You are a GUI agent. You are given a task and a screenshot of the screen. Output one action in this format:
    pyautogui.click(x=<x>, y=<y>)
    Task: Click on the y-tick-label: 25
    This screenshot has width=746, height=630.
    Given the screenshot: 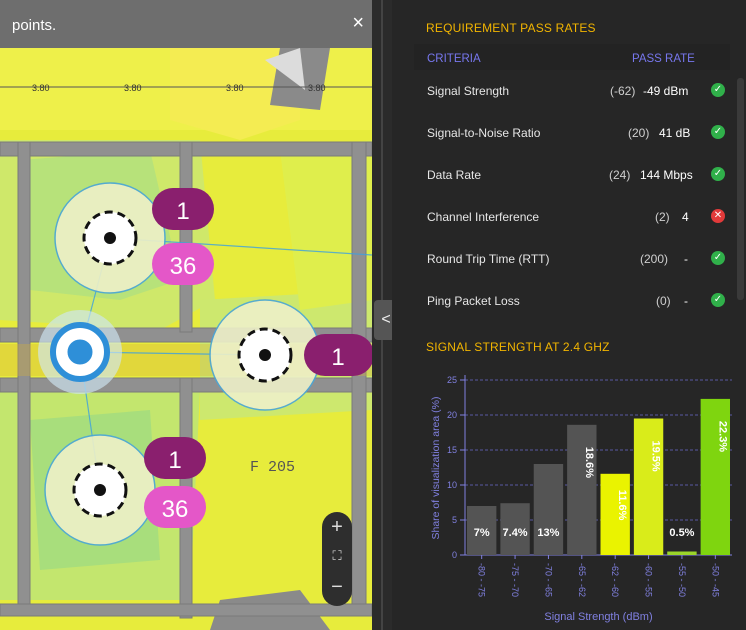 What is the action you would take?
    pyautogui.click(x=452, y=380)
    